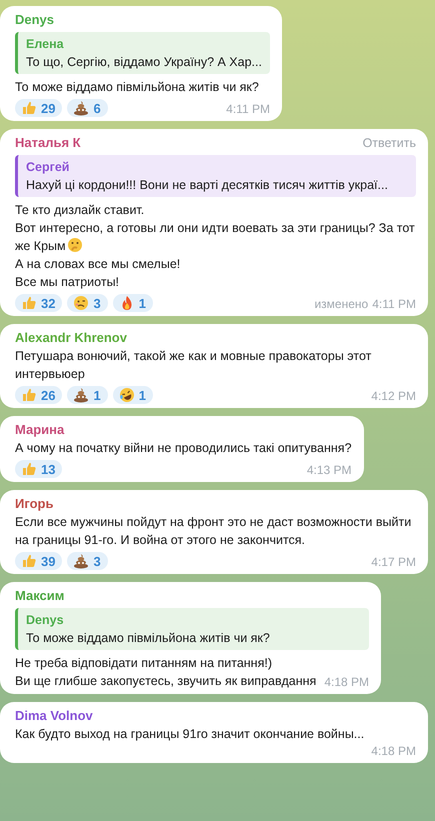  Describe the element at coordinates (54, 716) in the screenshot. I see `author-name: Dima Volnov` at that location.